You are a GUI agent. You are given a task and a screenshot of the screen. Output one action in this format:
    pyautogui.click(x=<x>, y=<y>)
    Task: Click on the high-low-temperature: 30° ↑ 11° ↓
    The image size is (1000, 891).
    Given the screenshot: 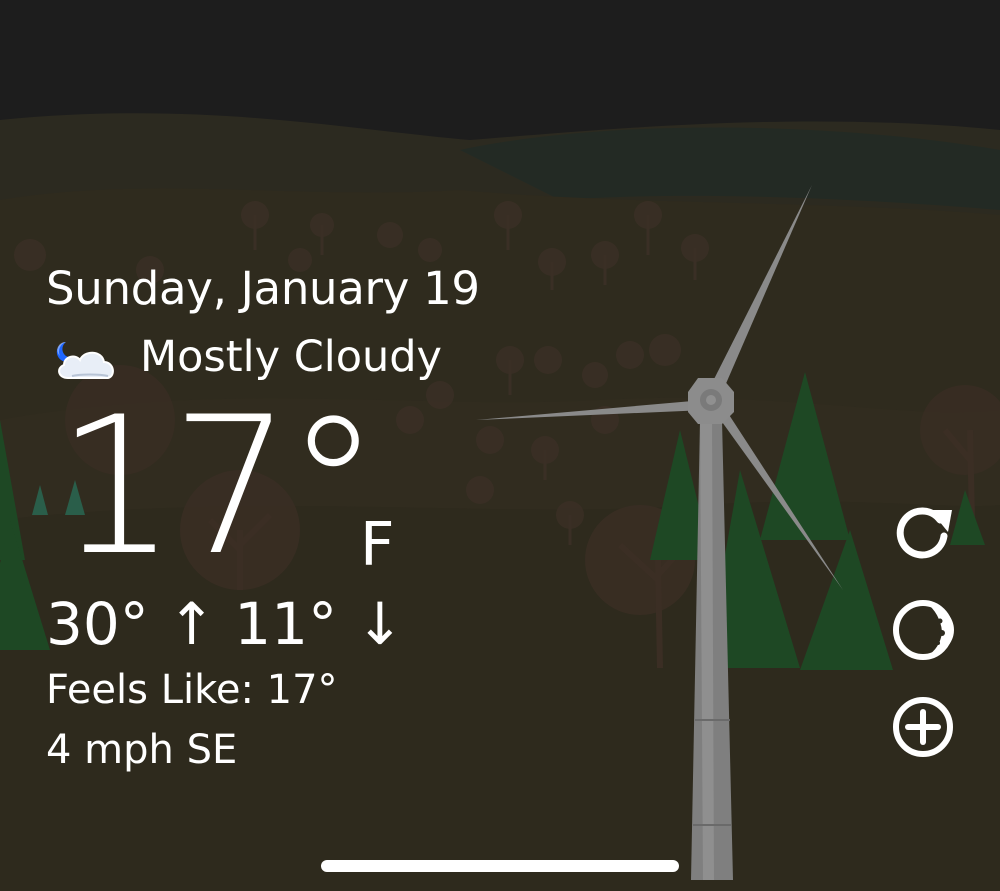 What is the action you would take?
    pyautogui.click(x=225, y=624)
    